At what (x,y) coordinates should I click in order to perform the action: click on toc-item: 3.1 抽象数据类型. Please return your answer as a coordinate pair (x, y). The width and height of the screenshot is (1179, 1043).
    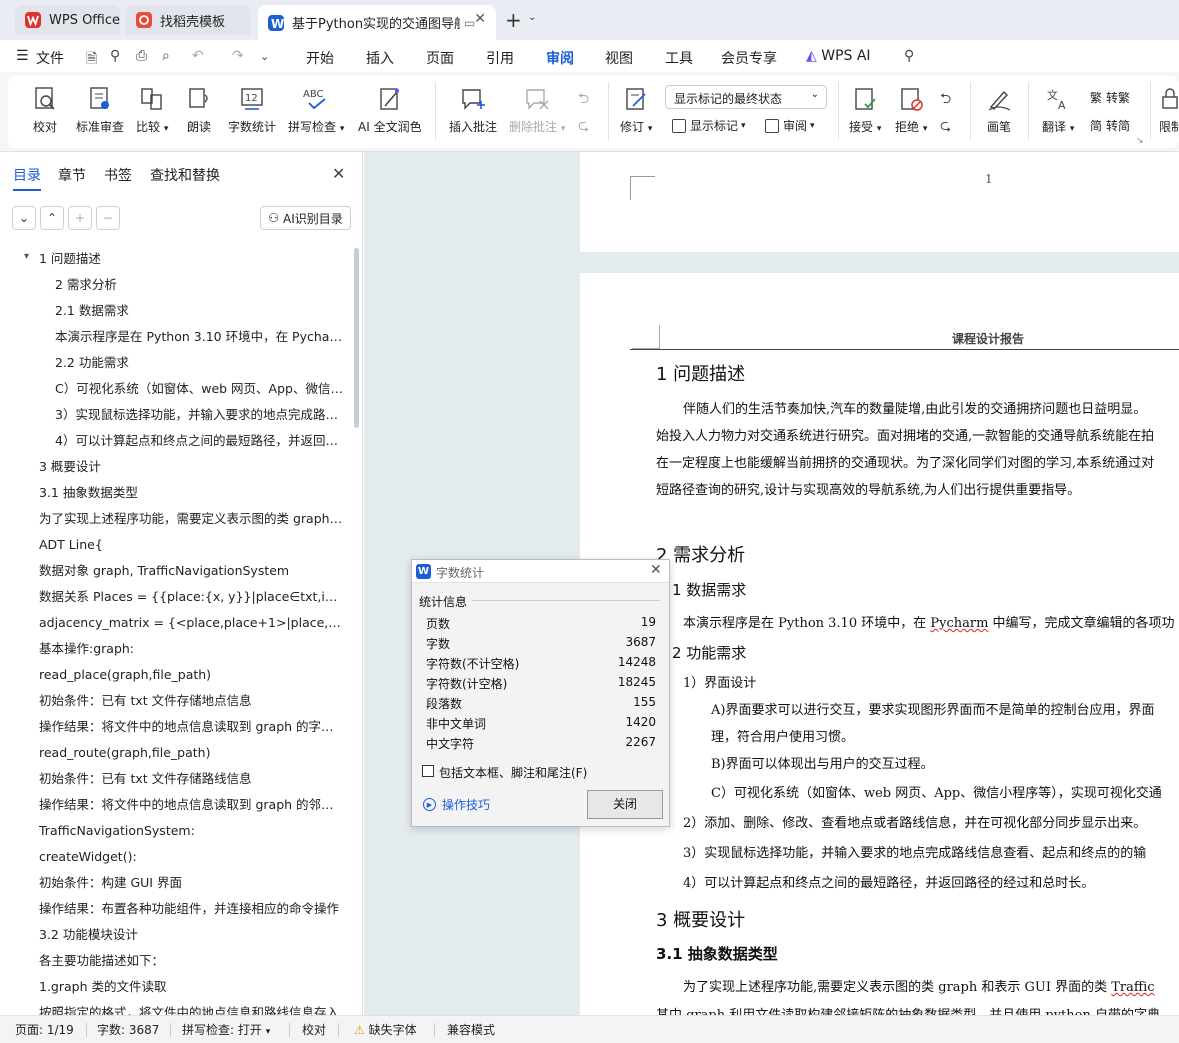
    Looking at the image, I should click on (192, 493).